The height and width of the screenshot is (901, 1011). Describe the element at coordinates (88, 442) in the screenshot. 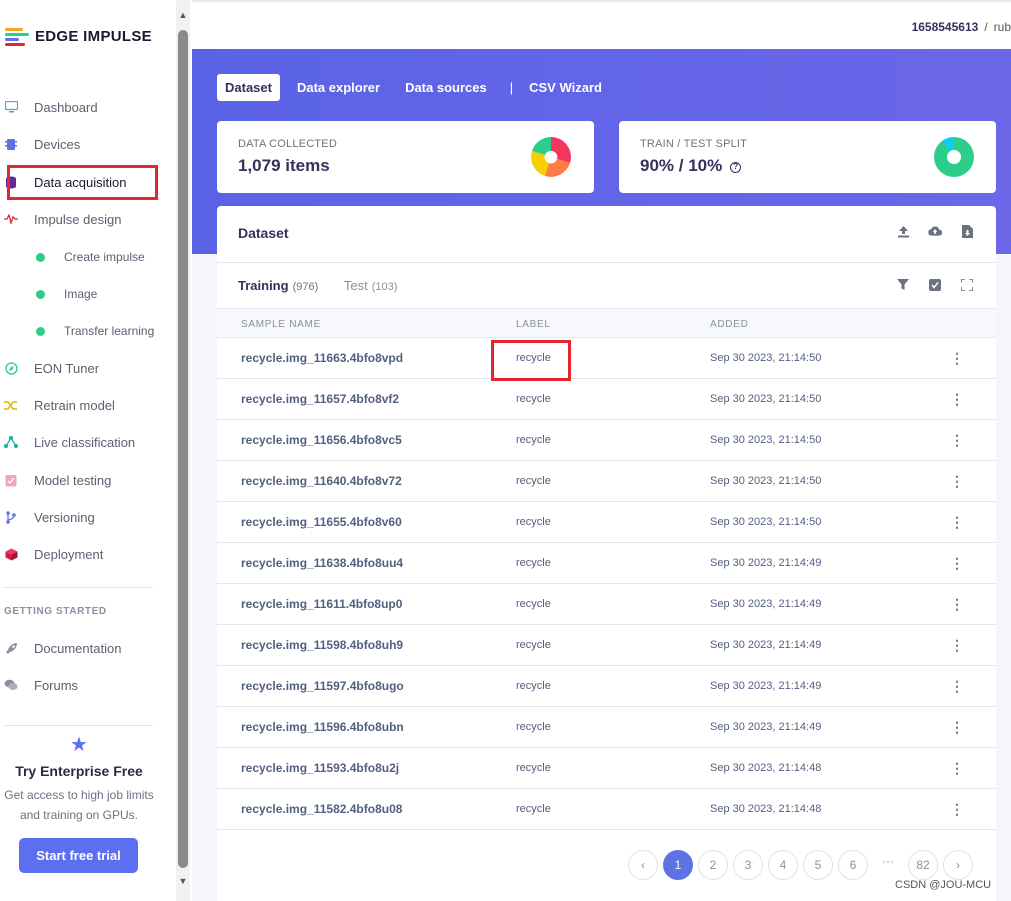

I see `sidebar-item-live-classification: Live classification` at that location.